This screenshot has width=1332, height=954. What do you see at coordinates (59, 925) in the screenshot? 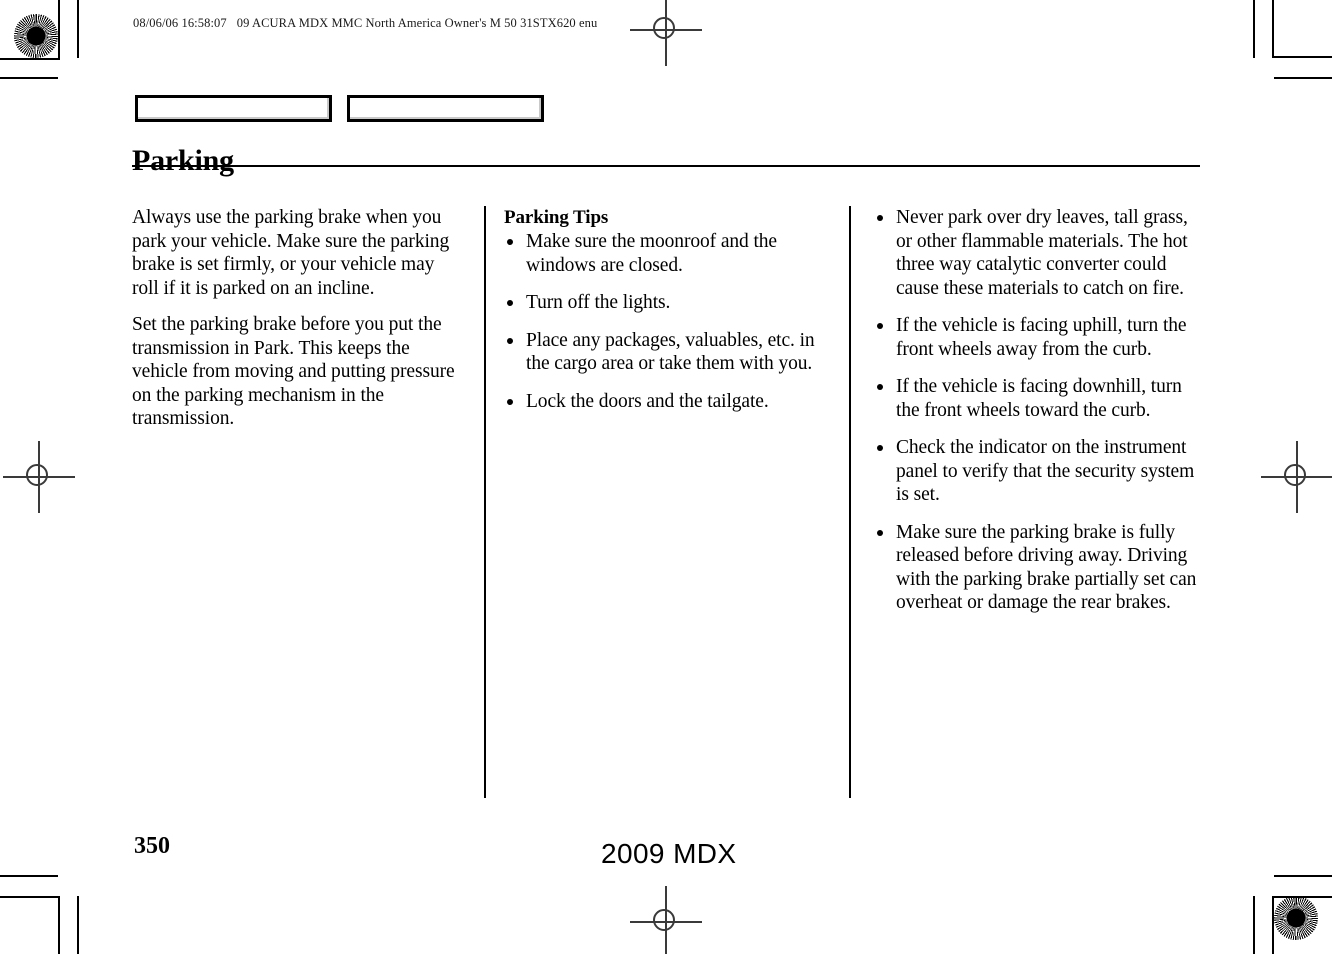
I see `crop-mark-bottom-left-corner-vertical` at bounding box center [59, 925].